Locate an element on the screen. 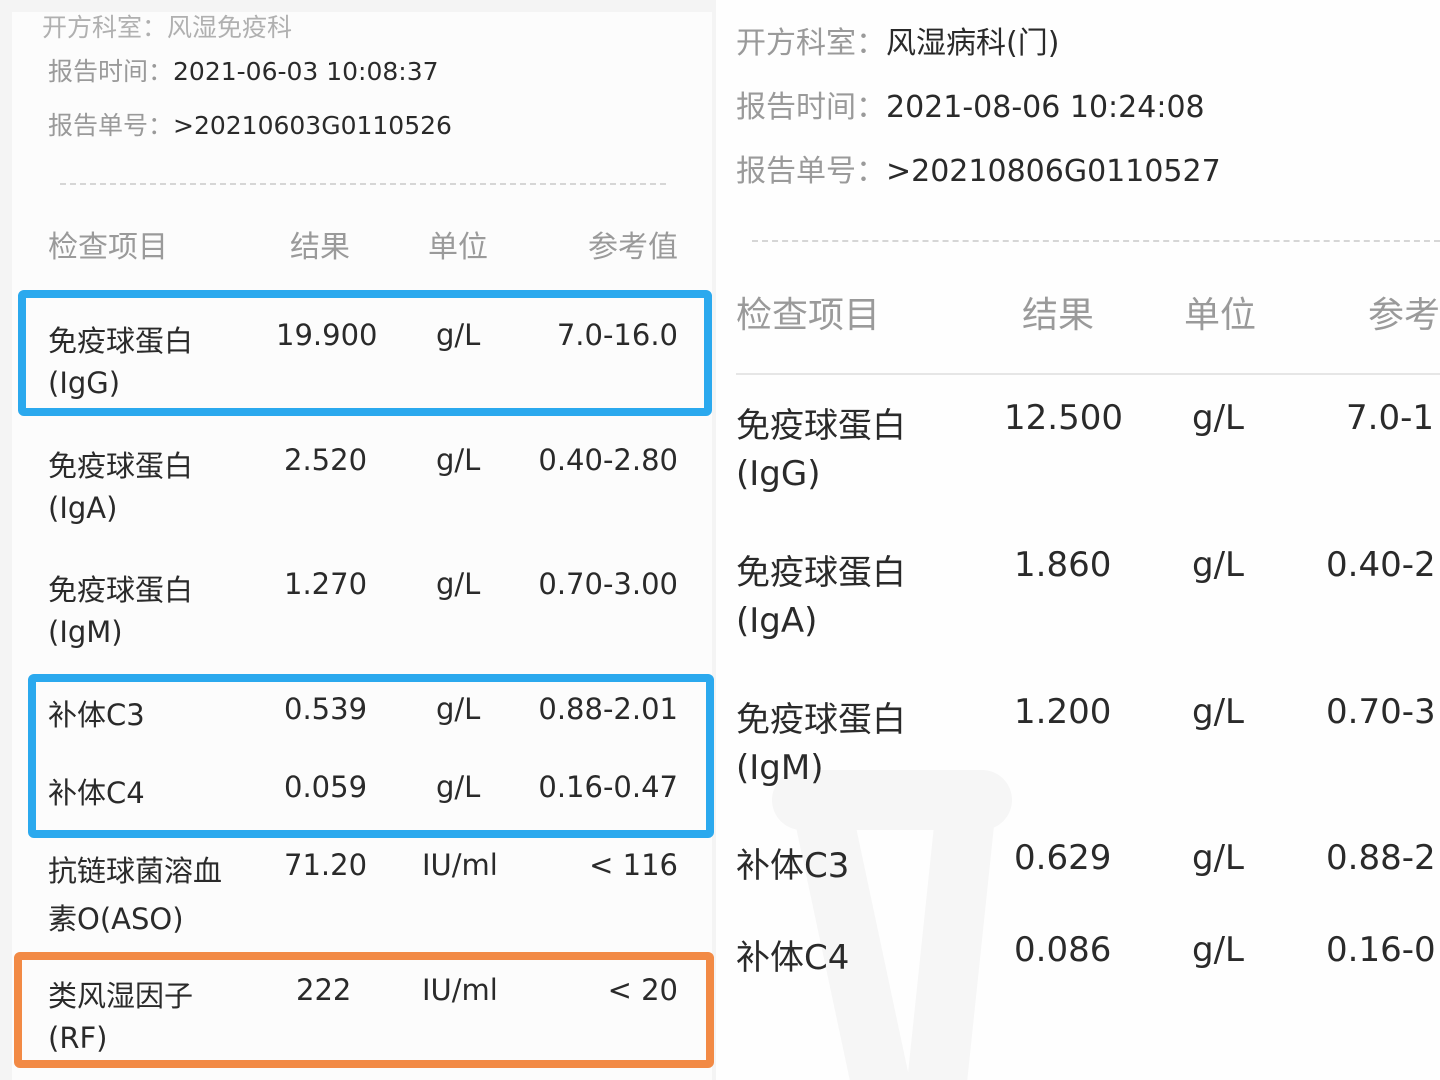 The image size is (1440, 1080). dept-row: 开方科室：风湿病科(门) is located at coordinates (897, 40).